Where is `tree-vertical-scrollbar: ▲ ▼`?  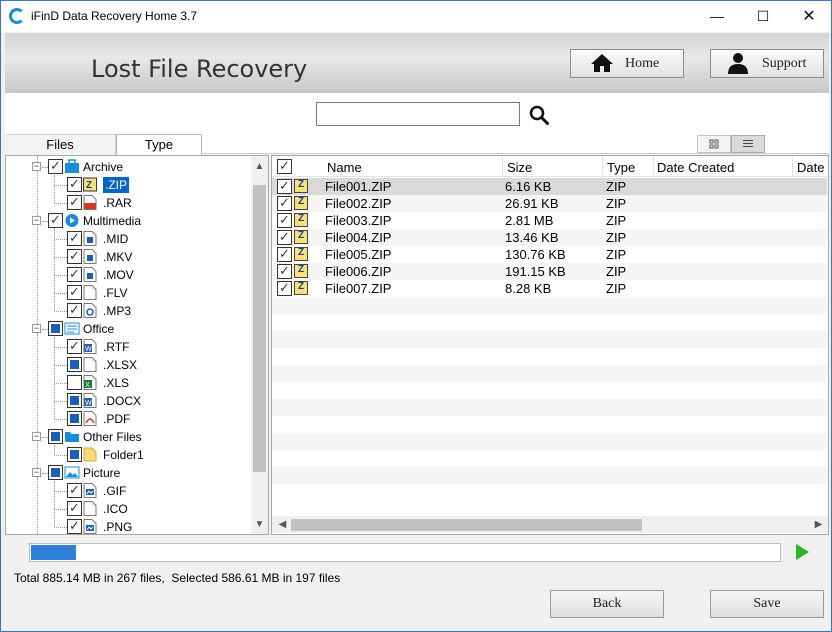
tree-vertical-scrollbar: ▲ ▼ is located at coordinates (259, 345).